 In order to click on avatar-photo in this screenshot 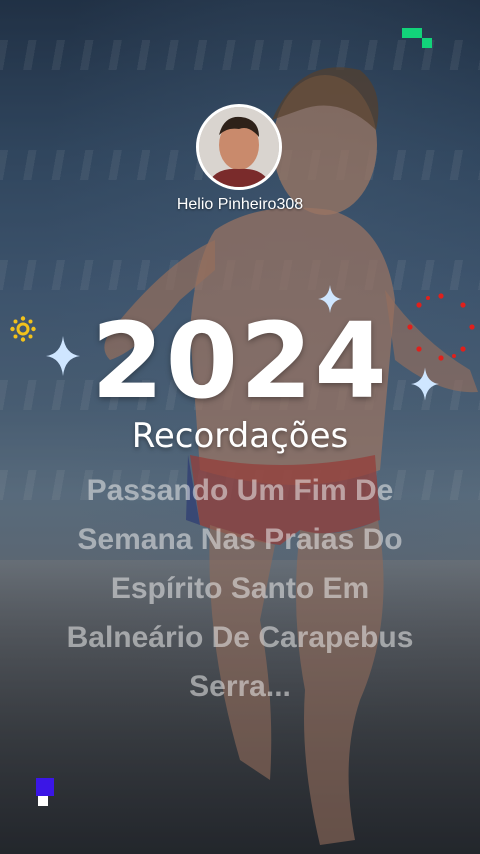, I will do `click(239, 147)`.